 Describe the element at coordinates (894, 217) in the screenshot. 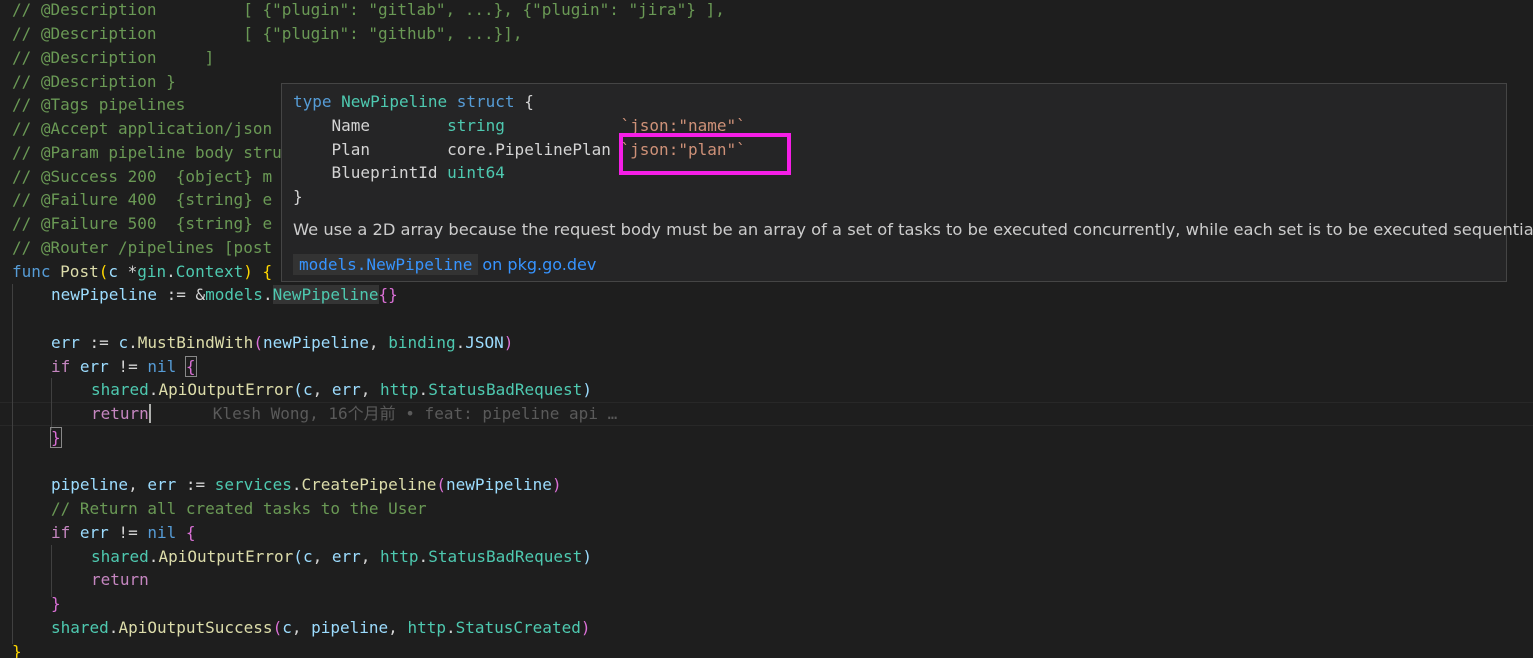

I see `hover-divider` at that location.